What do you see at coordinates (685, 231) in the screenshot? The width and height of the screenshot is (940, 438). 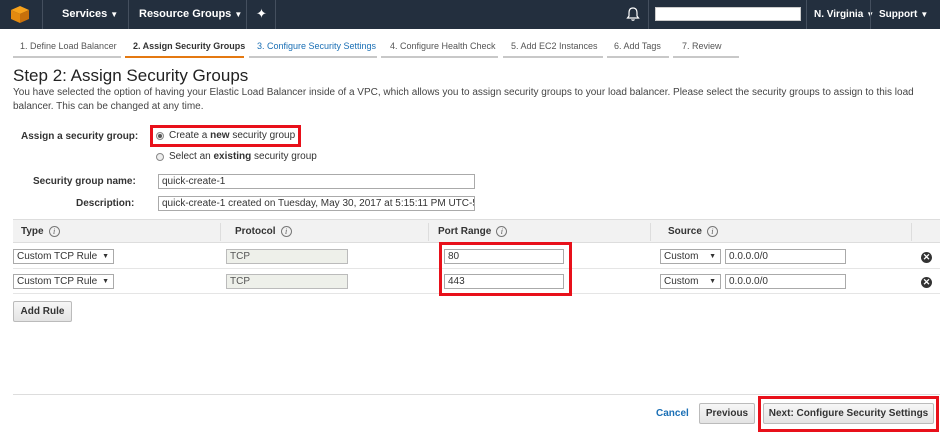 I see `col-source-label: Source` at bounding box center [685, 231].